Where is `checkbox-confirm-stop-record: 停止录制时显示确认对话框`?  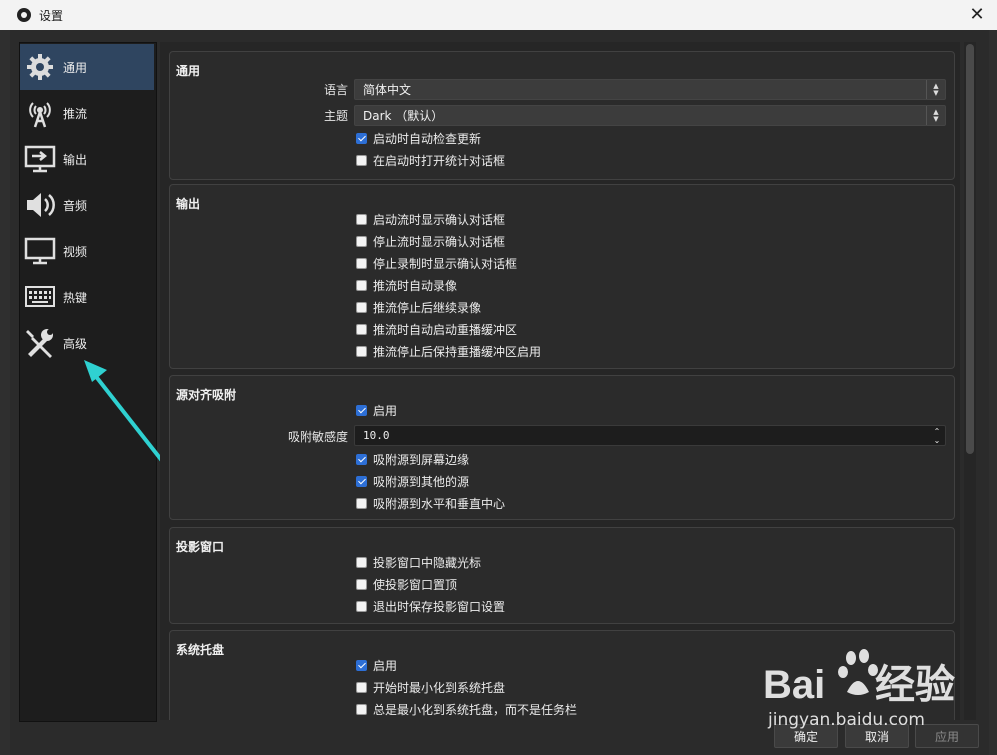 checkbox-confirm-stop-record: 停止录制时显示确认对话框 is located at coordinates (436, 263).